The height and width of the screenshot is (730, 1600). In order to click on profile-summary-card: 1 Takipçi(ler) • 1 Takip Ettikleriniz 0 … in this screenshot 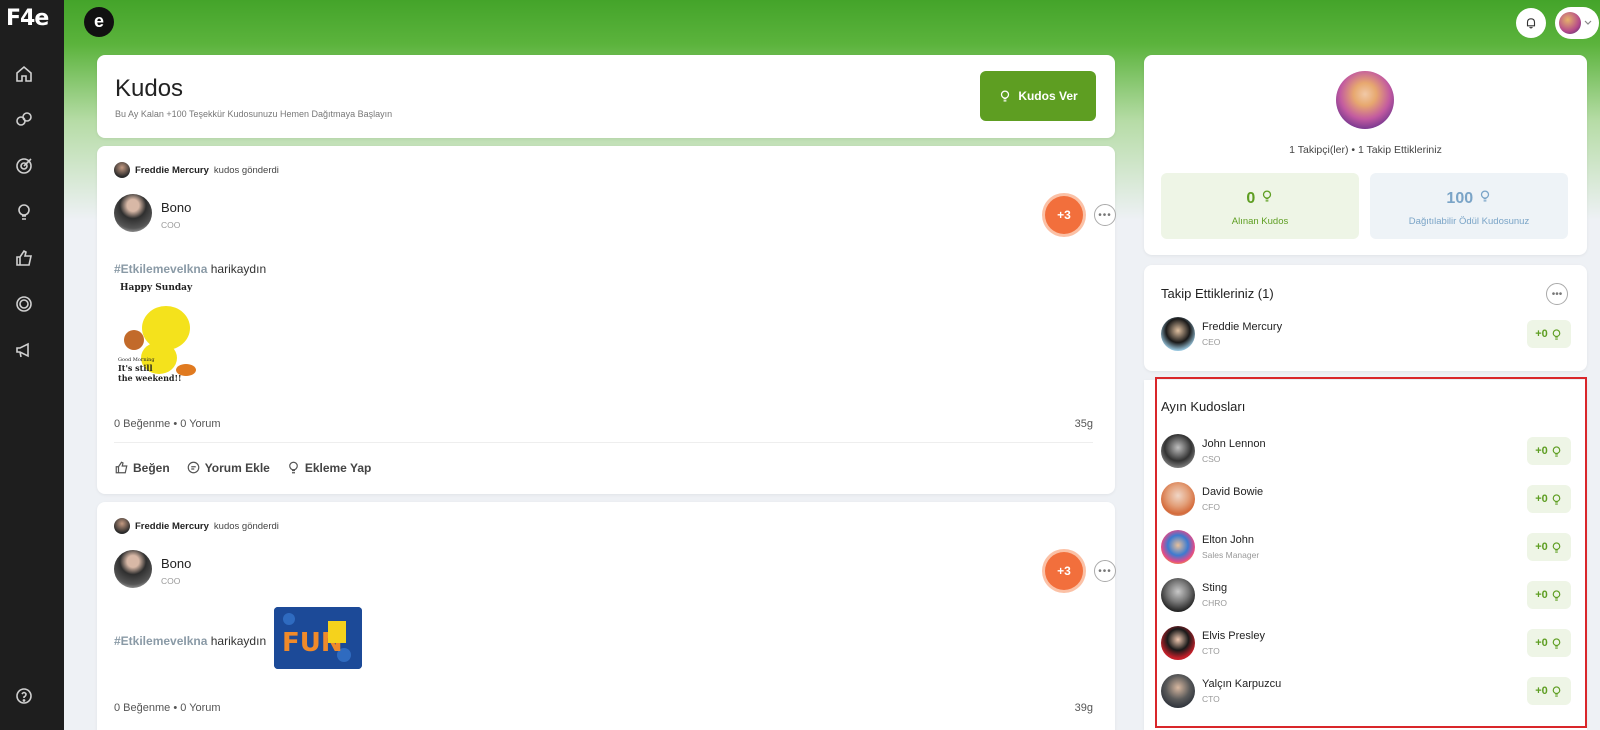, I will do `click(1365, 155)`.